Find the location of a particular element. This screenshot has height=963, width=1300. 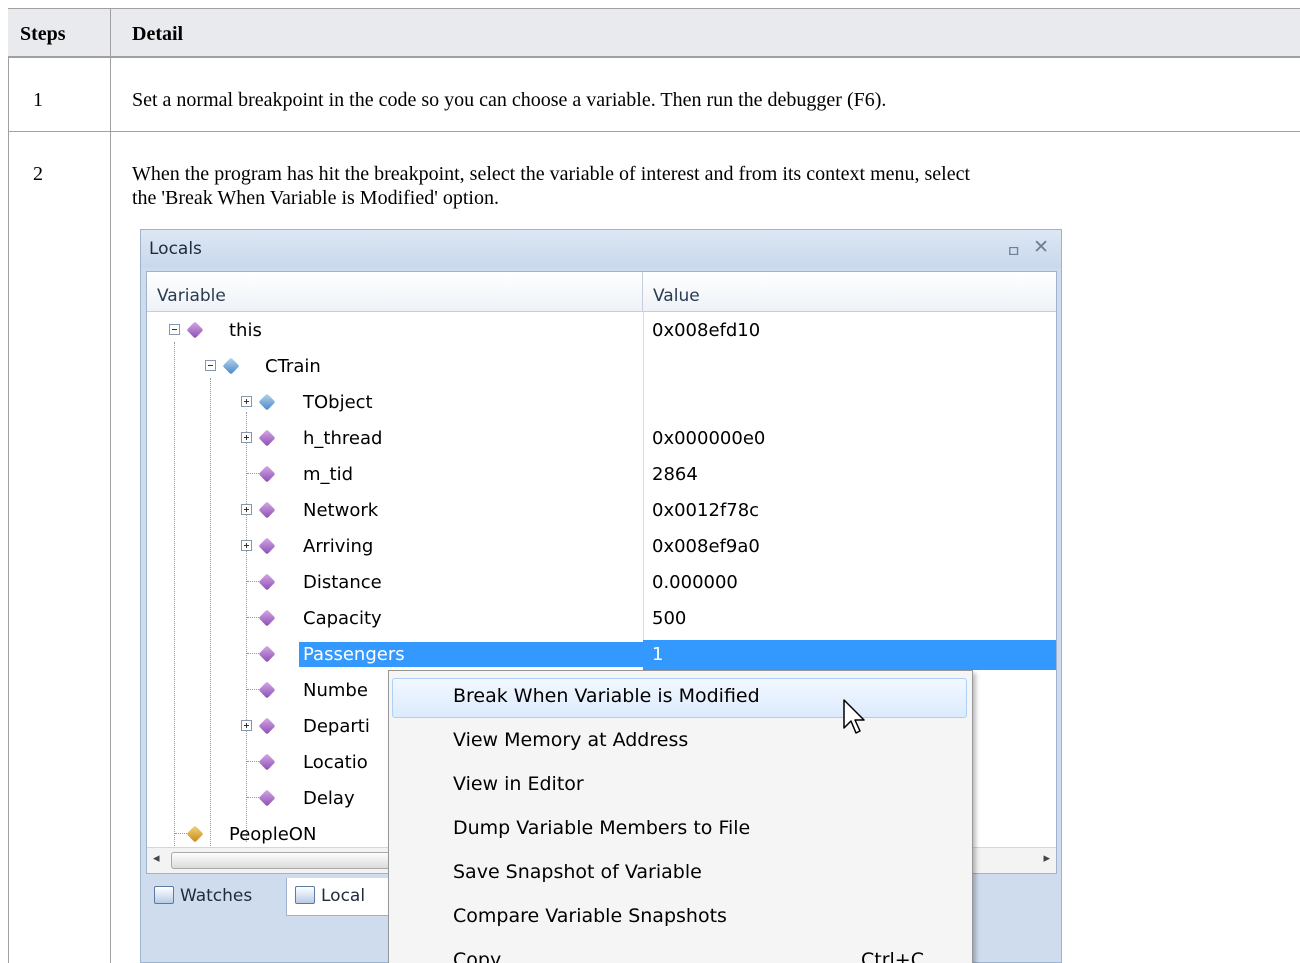

menu-item-view-memory: View Memory at Address is located at coordinates (680, 741).